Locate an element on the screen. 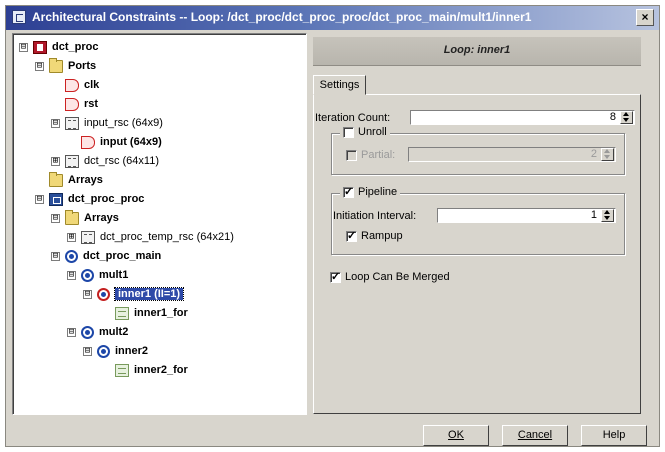  tab-settings: Settings is located at coordinates (339, 85).